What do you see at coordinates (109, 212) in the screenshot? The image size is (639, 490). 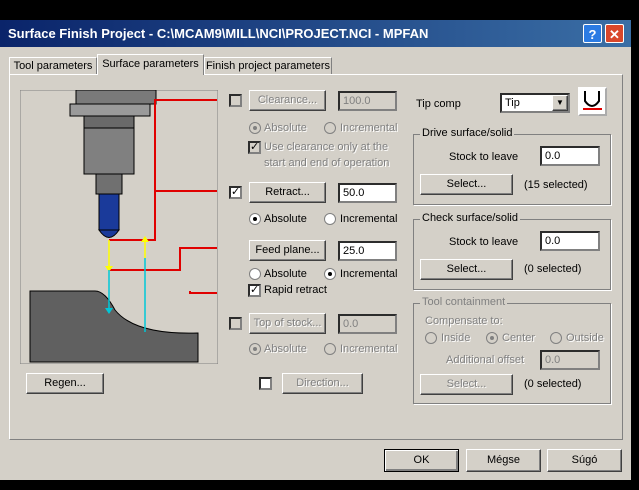 I see `end-mill-flutes` at bounding box center [109, 212].